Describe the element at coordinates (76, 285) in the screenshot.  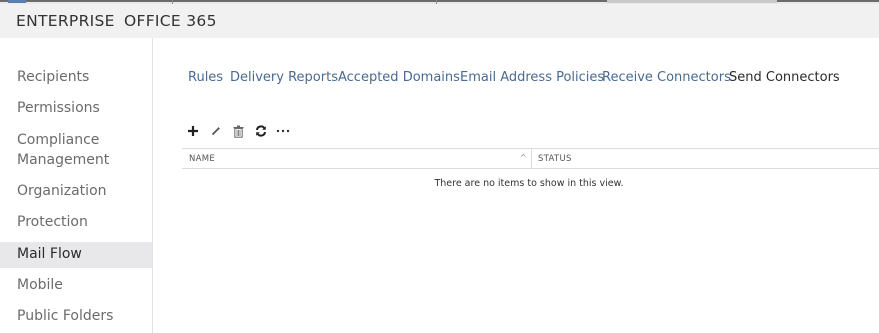
I see `sidebar-item-mobile: Mobile` at that location.